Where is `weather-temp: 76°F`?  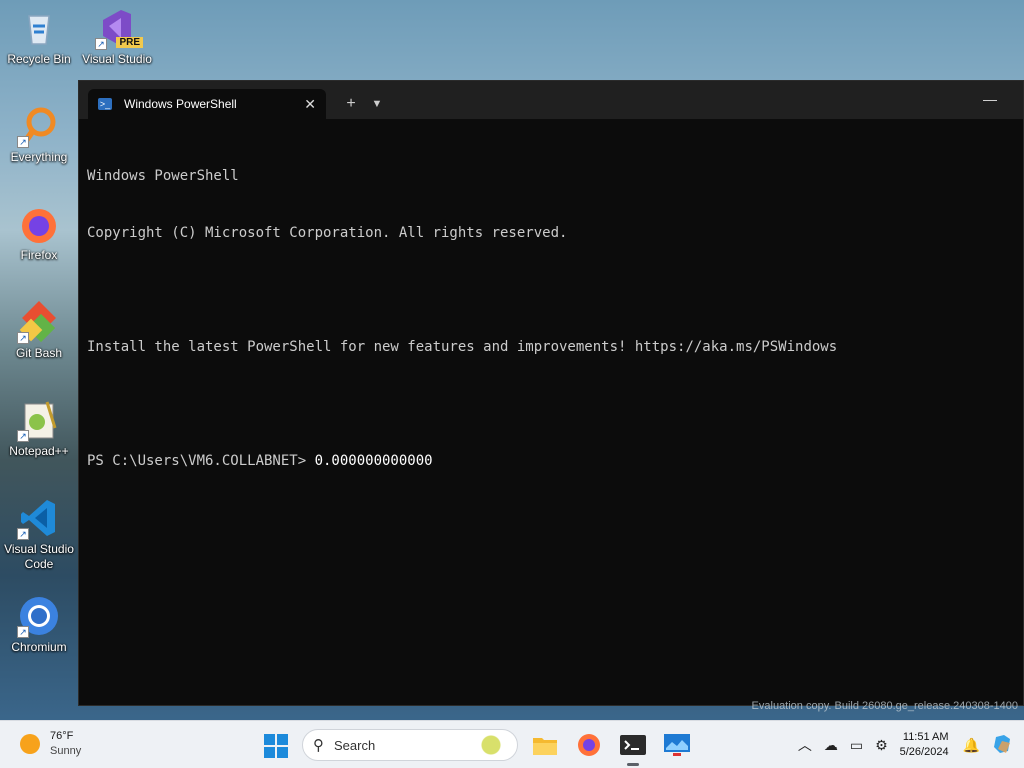
weather-temp: 76°F is located at coordinates (62, 736).